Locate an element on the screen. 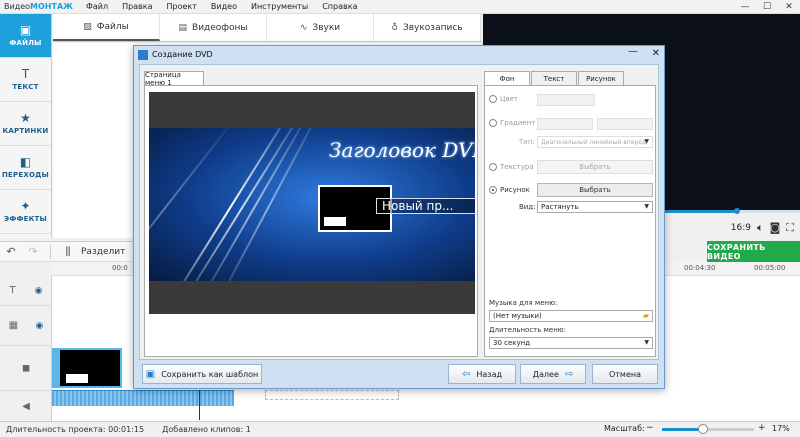  zoom-knob is located at coordinates (703, 429).